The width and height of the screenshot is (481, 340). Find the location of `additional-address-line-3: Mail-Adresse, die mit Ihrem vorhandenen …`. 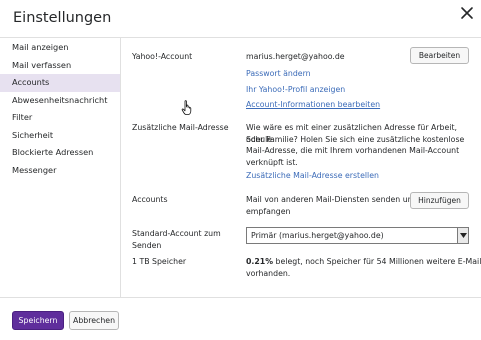

additional-address-line-3: Mail-Adresse, die mit Ihrem vorhandenen … is located at coordinates (353, 150).